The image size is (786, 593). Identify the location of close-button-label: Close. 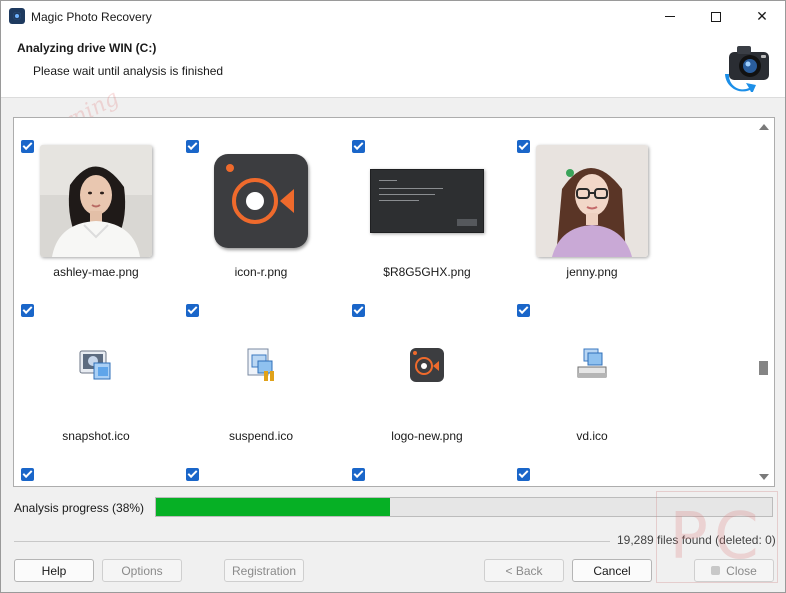
(741, 570).